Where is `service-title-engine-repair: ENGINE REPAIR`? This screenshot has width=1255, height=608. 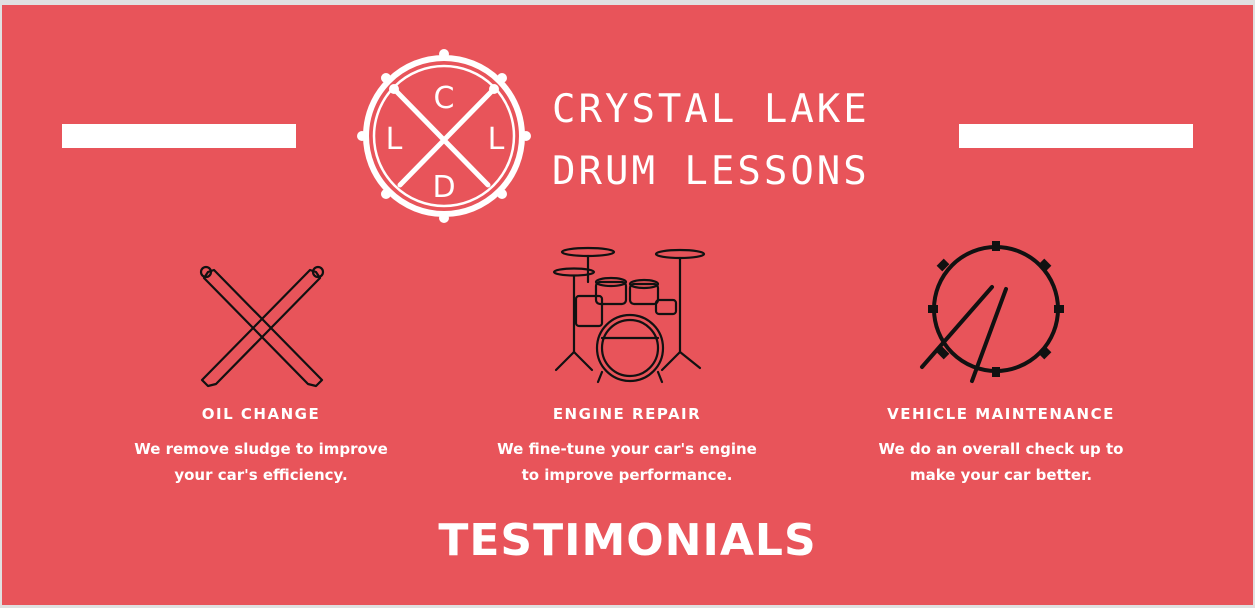 service-title-engine-repair: ENGINE REPAIR is located at coordinates (627, 414).